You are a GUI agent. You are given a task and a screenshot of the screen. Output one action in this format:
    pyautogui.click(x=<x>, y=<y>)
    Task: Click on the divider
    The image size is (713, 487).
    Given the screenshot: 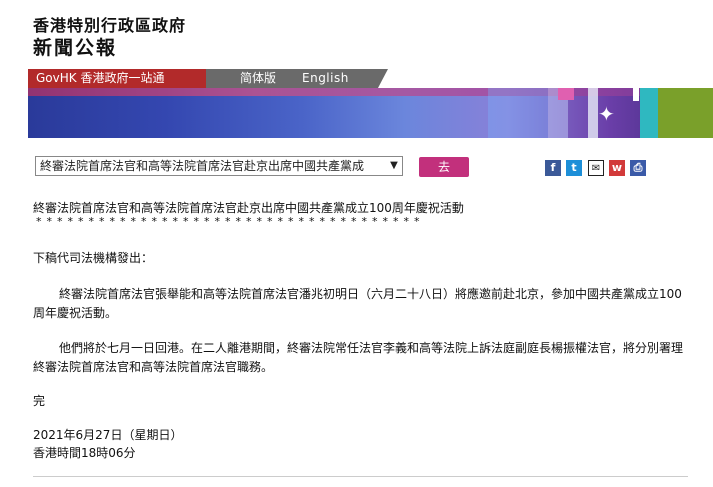 What is the action you would take?
    pyautogui.click(x=360, y=476)
    